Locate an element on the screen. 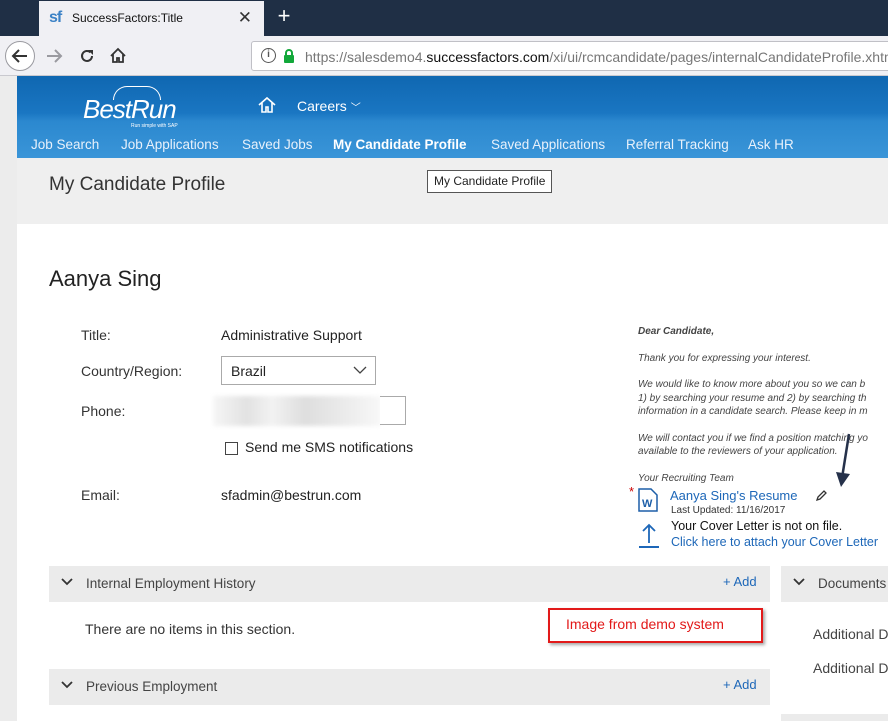  section-title: Internal Employment History is located at coordinates (171, 583).